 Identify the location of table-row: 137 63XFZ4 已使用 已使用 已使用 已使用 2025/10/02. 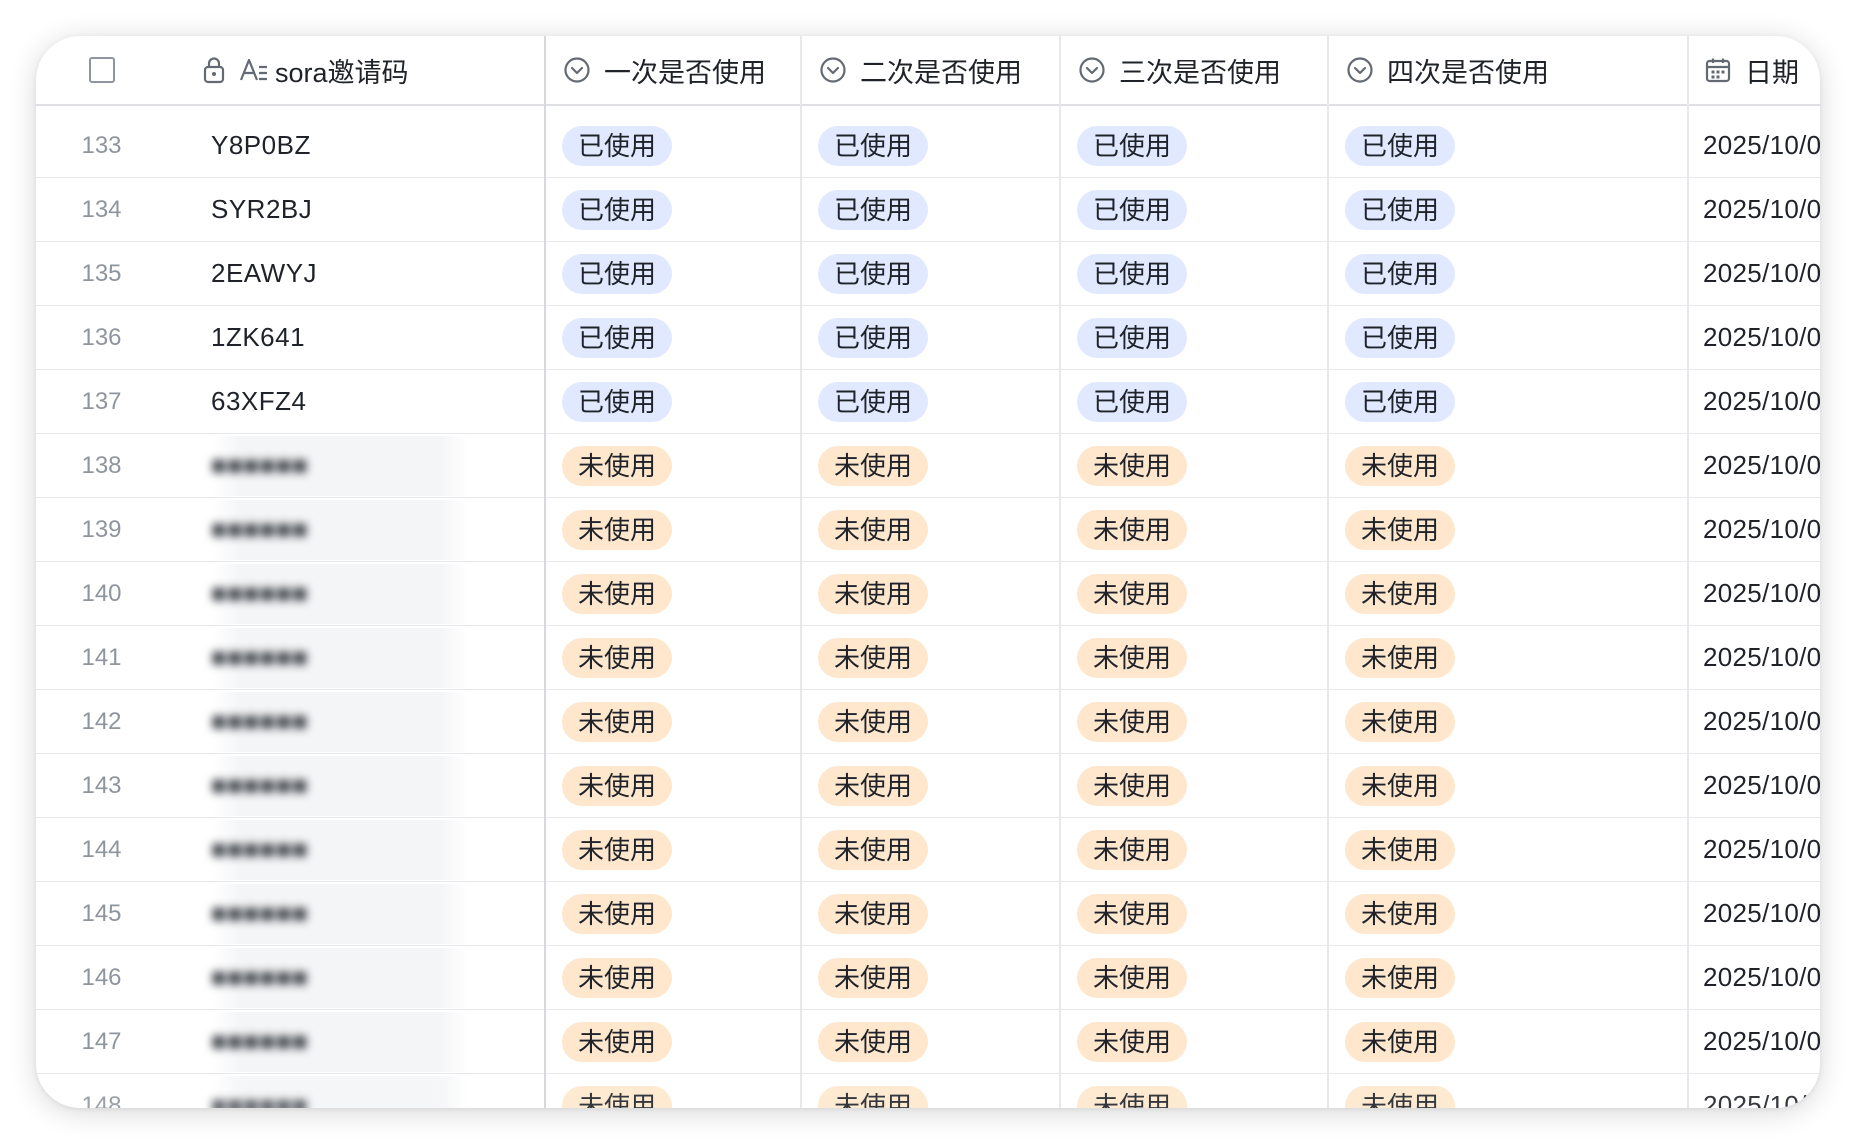
(928, 402).